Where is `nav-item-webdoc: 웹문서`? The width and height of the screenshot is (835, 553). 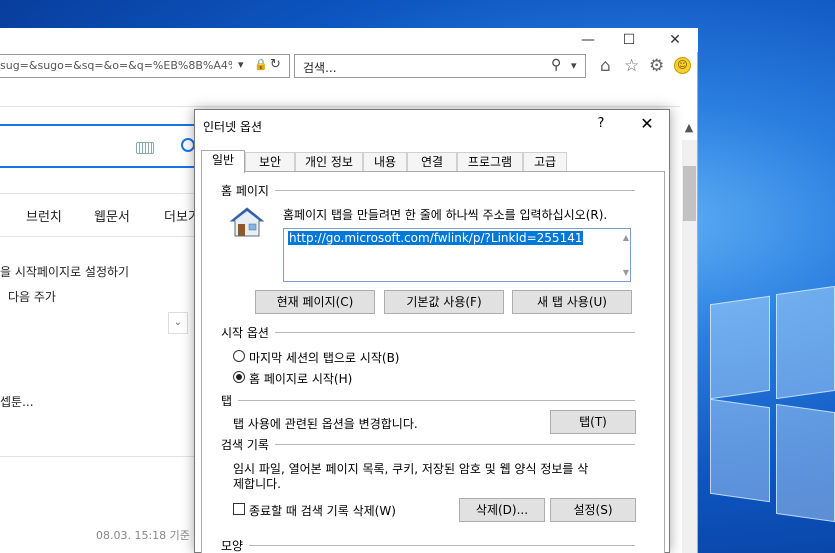 nav-item-webdoc: 웹문서 is located at coordinates (112, 215).